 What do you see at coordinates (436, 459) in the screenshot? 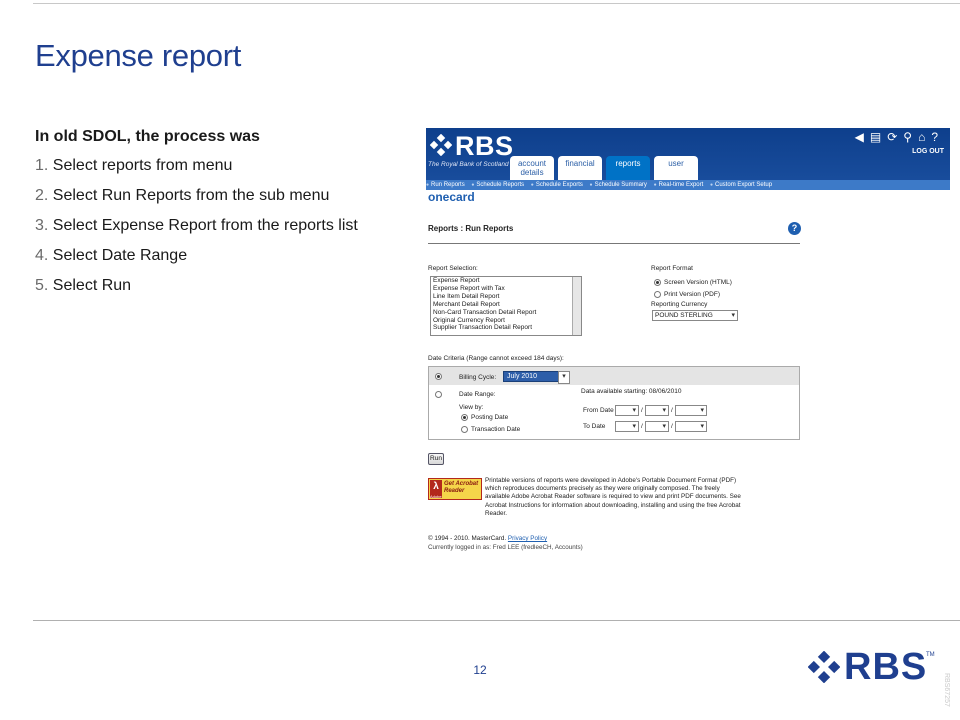
I see `run-button: Run` at bounding box center [436, 459].